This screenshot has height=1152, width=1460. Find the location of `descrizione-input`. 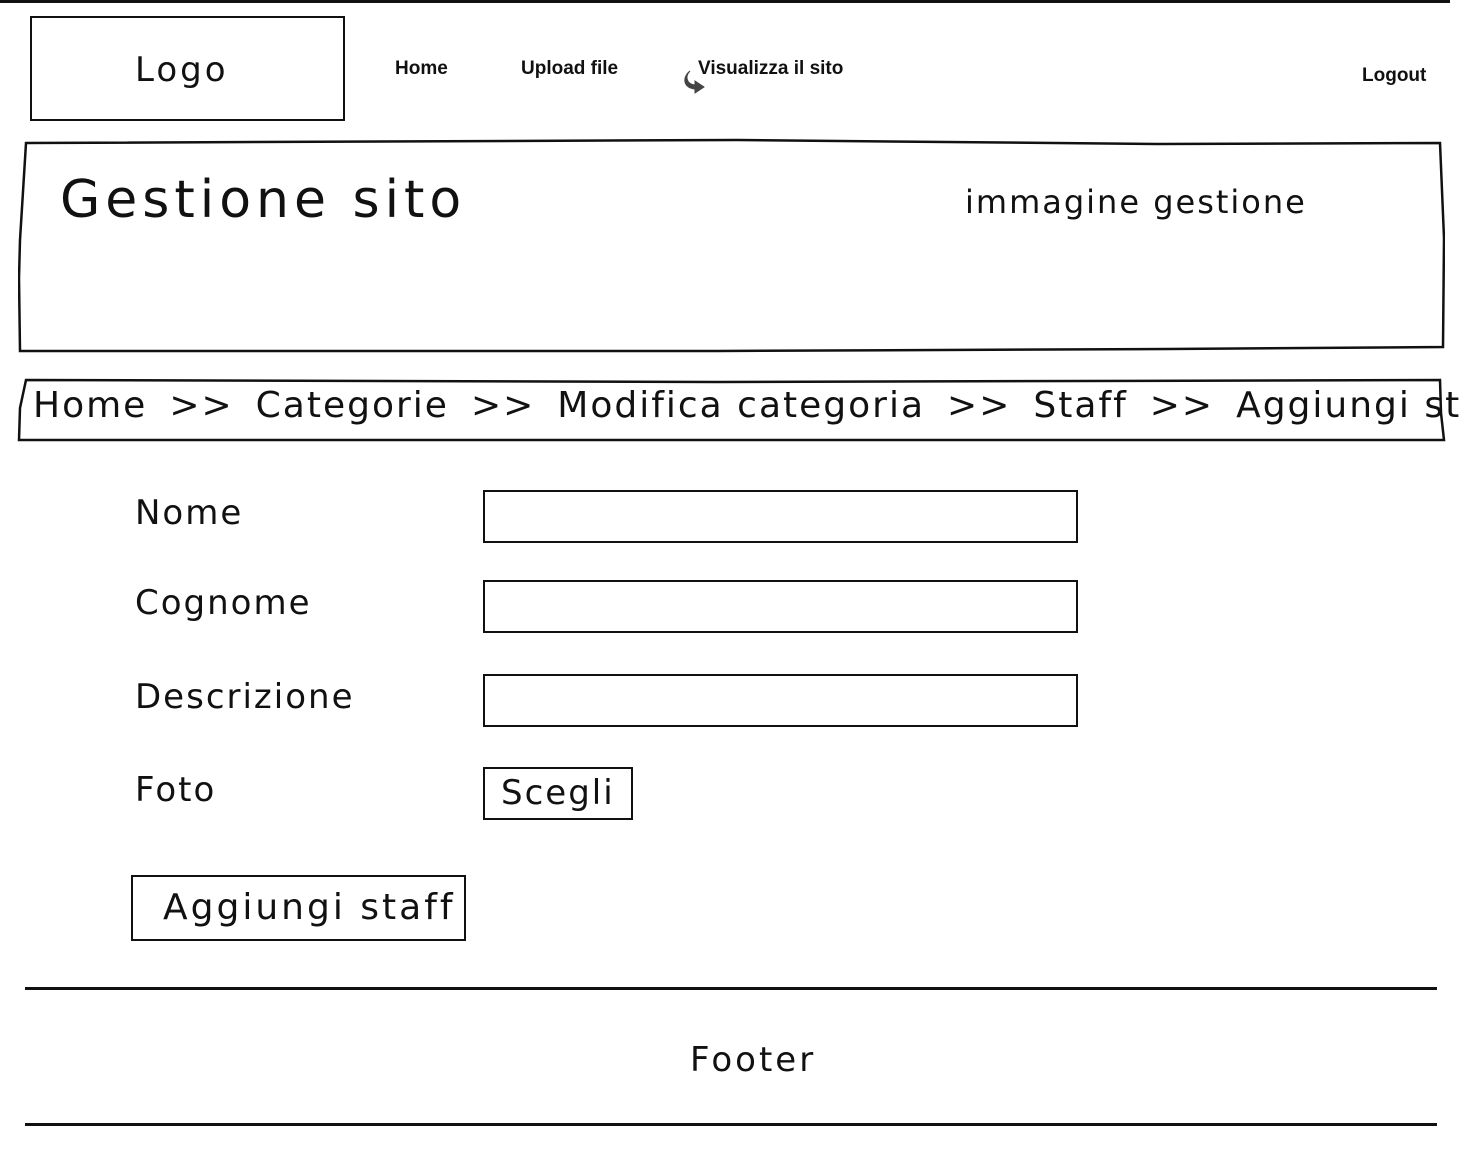

descrizione-input is located at coordinates (780, 700).